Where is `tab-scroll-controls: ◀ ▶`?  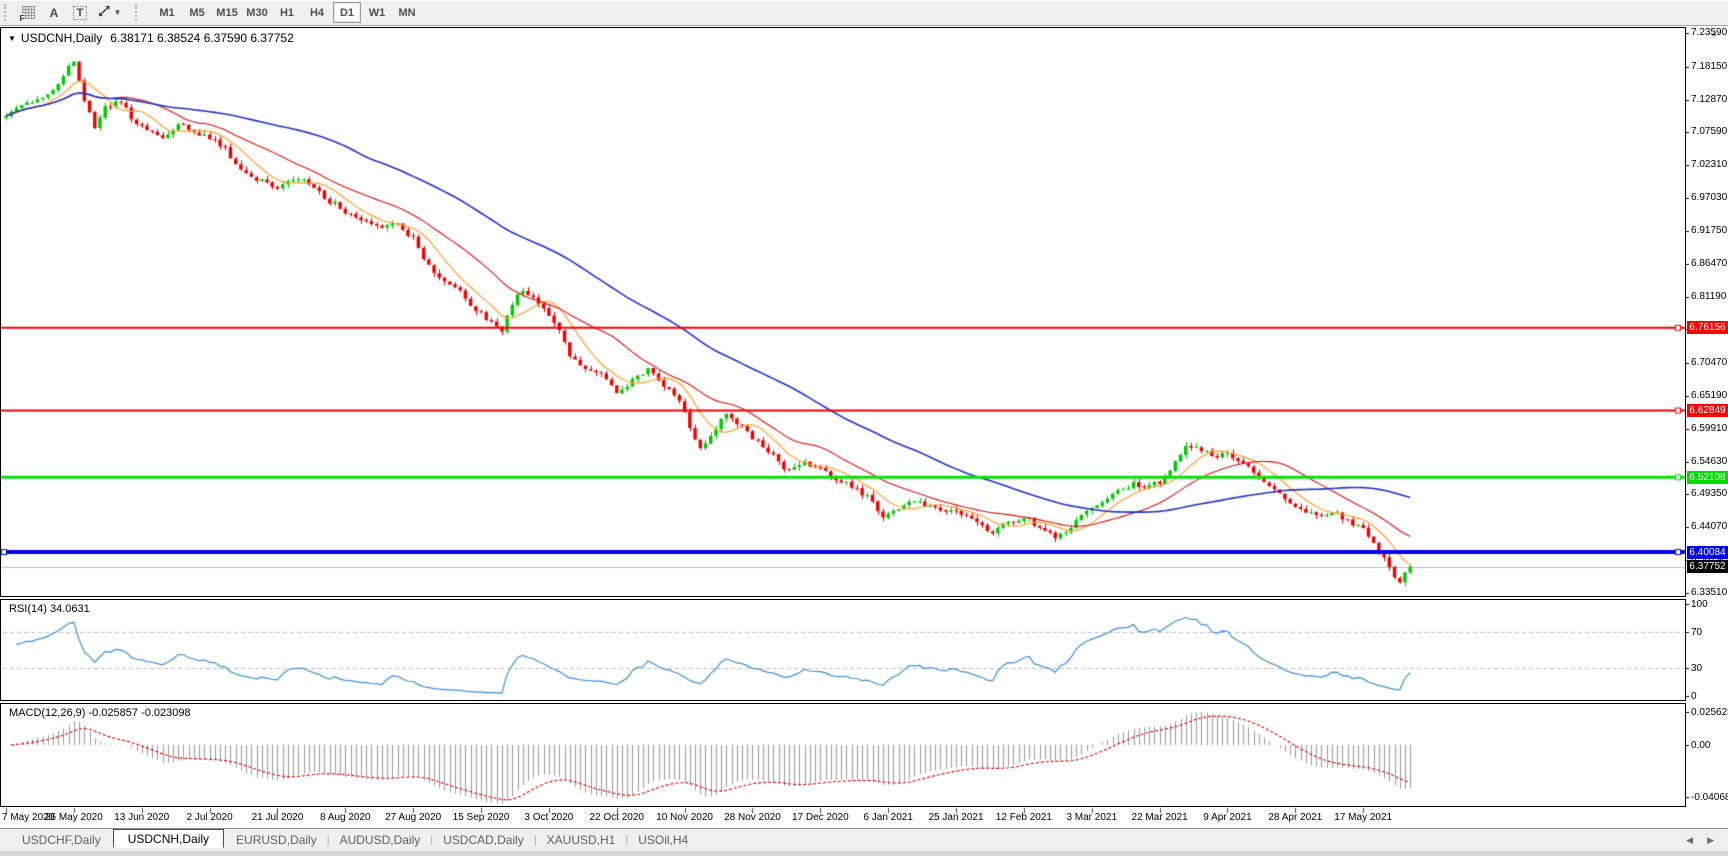
tab-scroll-controls: ◀ ▶ is located at coordinates (1700, 840).